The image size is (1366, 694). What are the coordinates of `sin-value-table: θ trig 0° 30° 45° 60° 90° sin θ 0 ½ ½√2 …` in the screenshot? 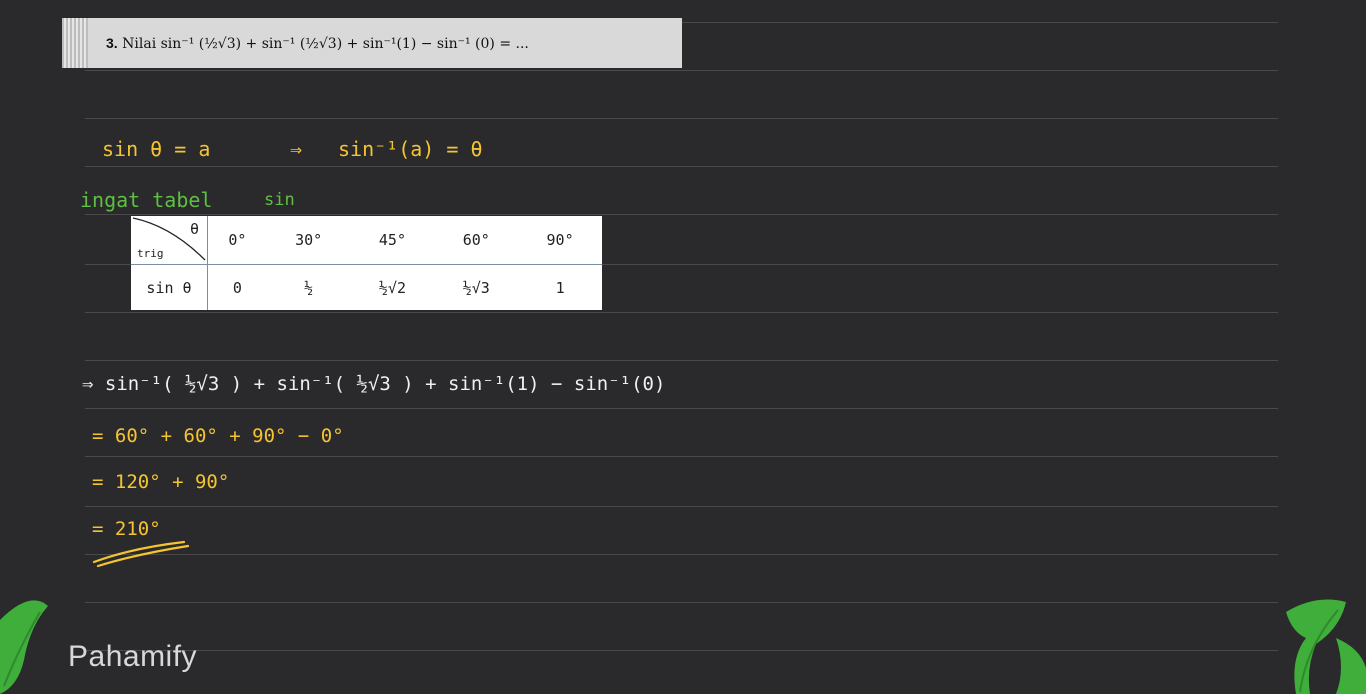 It's located at (366, 263).